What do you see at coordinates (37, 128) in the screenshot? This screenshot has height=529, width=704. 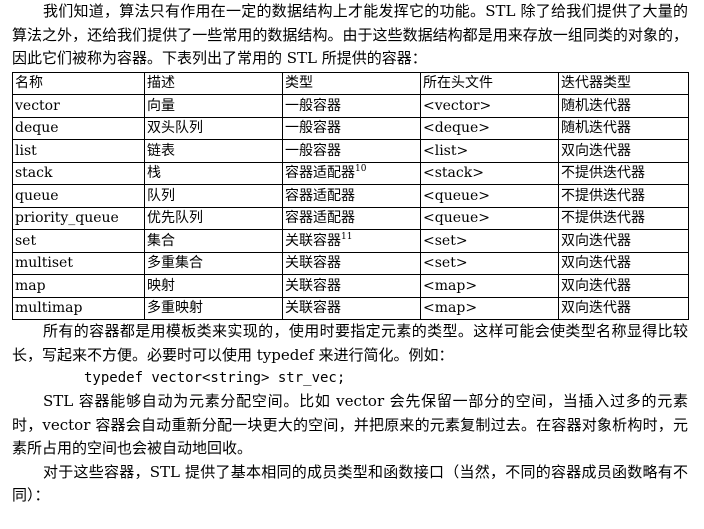 I see `cell-name-text: deque` at bounding box center [37, 128].